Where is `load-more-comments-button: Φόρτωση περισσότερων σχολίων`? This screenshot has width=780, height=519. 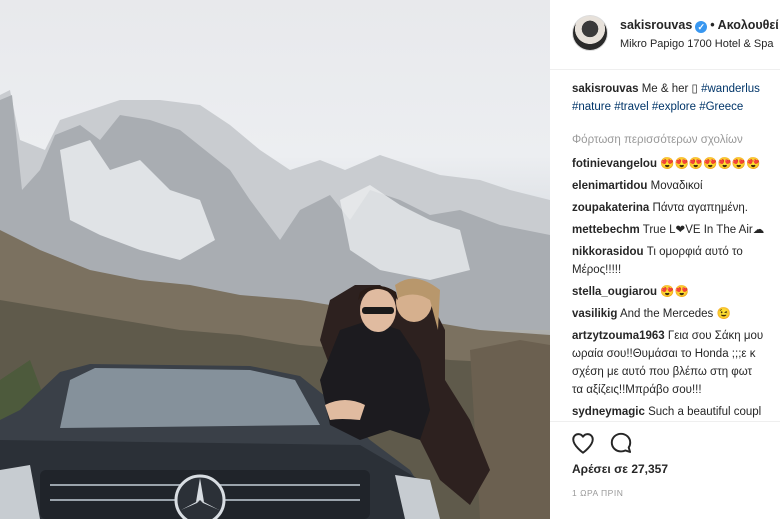
load-more-comments-button: Φόρτωση περισσότερων σχολίων is located at coordinates (676, 140).